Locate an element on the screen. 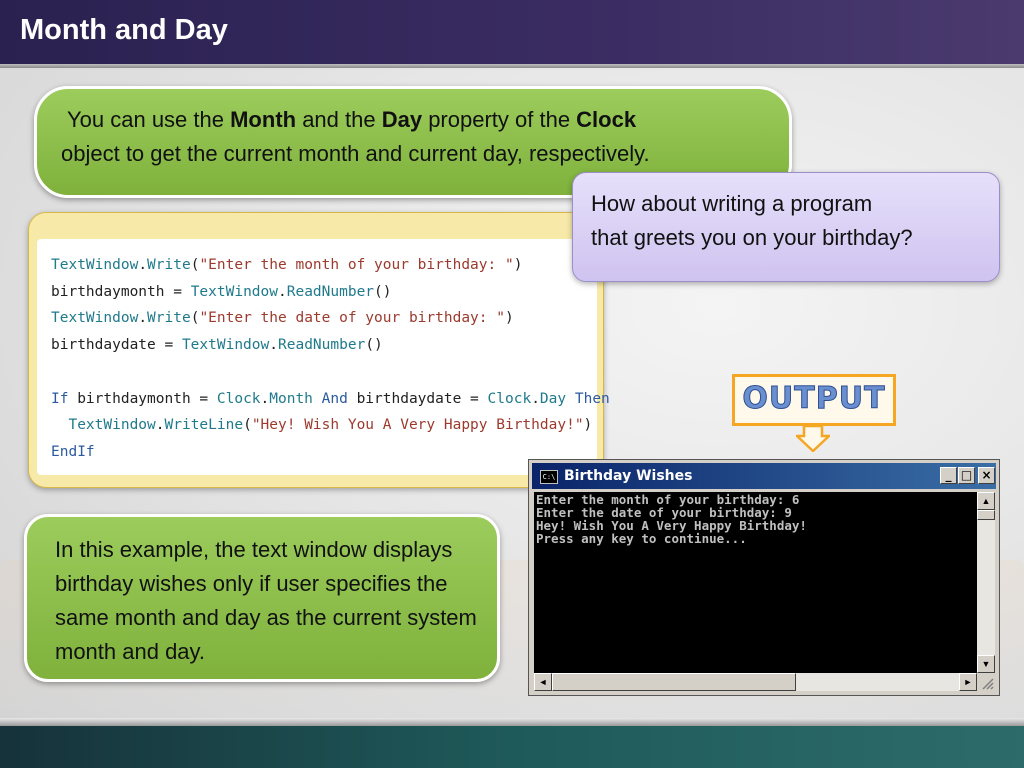 This screenshot has height=768, width=1024. output-label: OUTPUT is located at coordinates (814, 399).